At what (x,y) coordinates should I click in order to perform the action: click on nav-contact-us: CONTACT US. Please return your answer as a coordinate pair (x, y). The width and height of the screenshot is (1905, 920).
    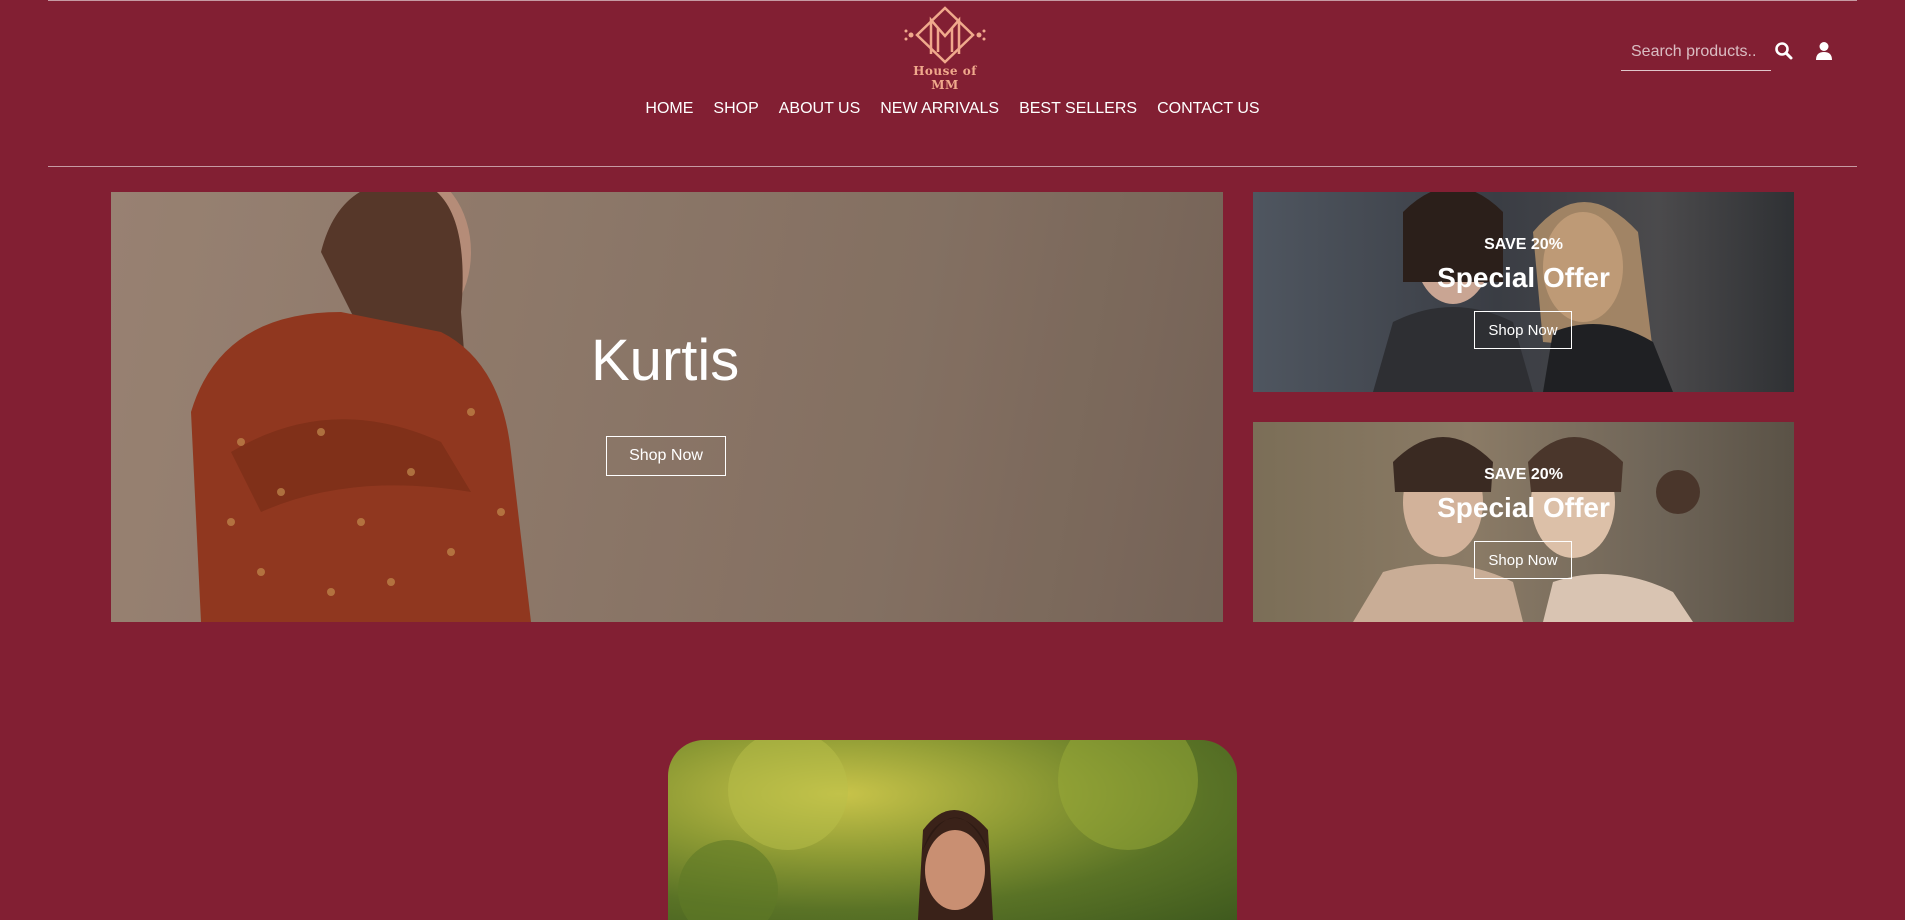
    Looking at the image, I should click on (1208, 109).